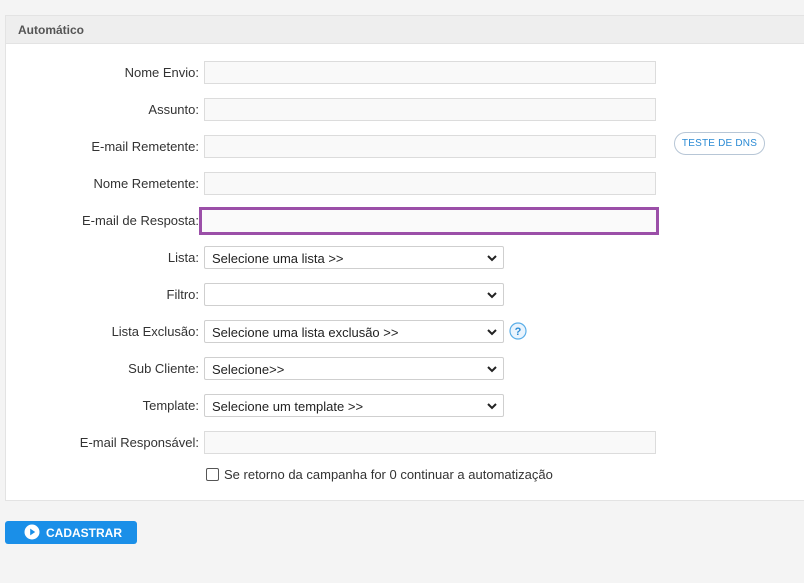  I want to click on row-template: Template: Selecione um template >>, so click(405, 405).